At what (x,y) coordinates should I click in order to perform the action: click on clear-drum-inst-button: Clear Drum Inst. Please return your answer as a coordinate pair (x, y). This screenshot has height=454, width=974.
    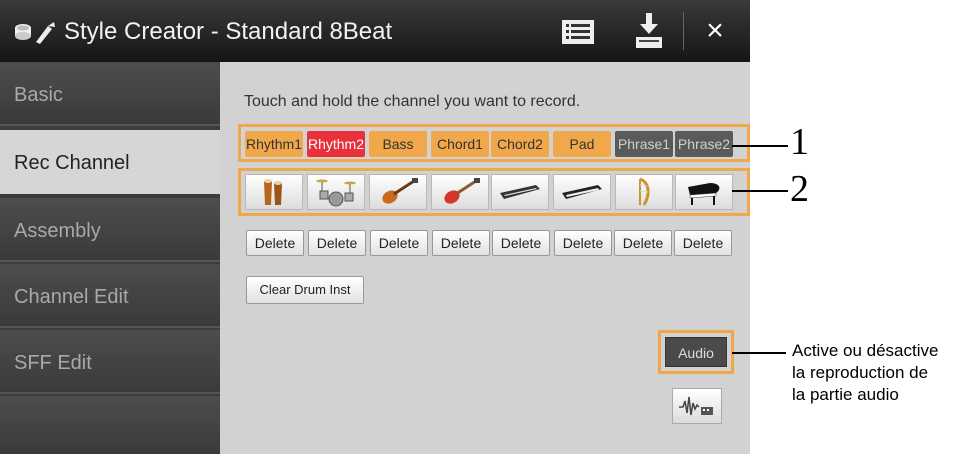
    Looking at the image, I should click on (305, 290).